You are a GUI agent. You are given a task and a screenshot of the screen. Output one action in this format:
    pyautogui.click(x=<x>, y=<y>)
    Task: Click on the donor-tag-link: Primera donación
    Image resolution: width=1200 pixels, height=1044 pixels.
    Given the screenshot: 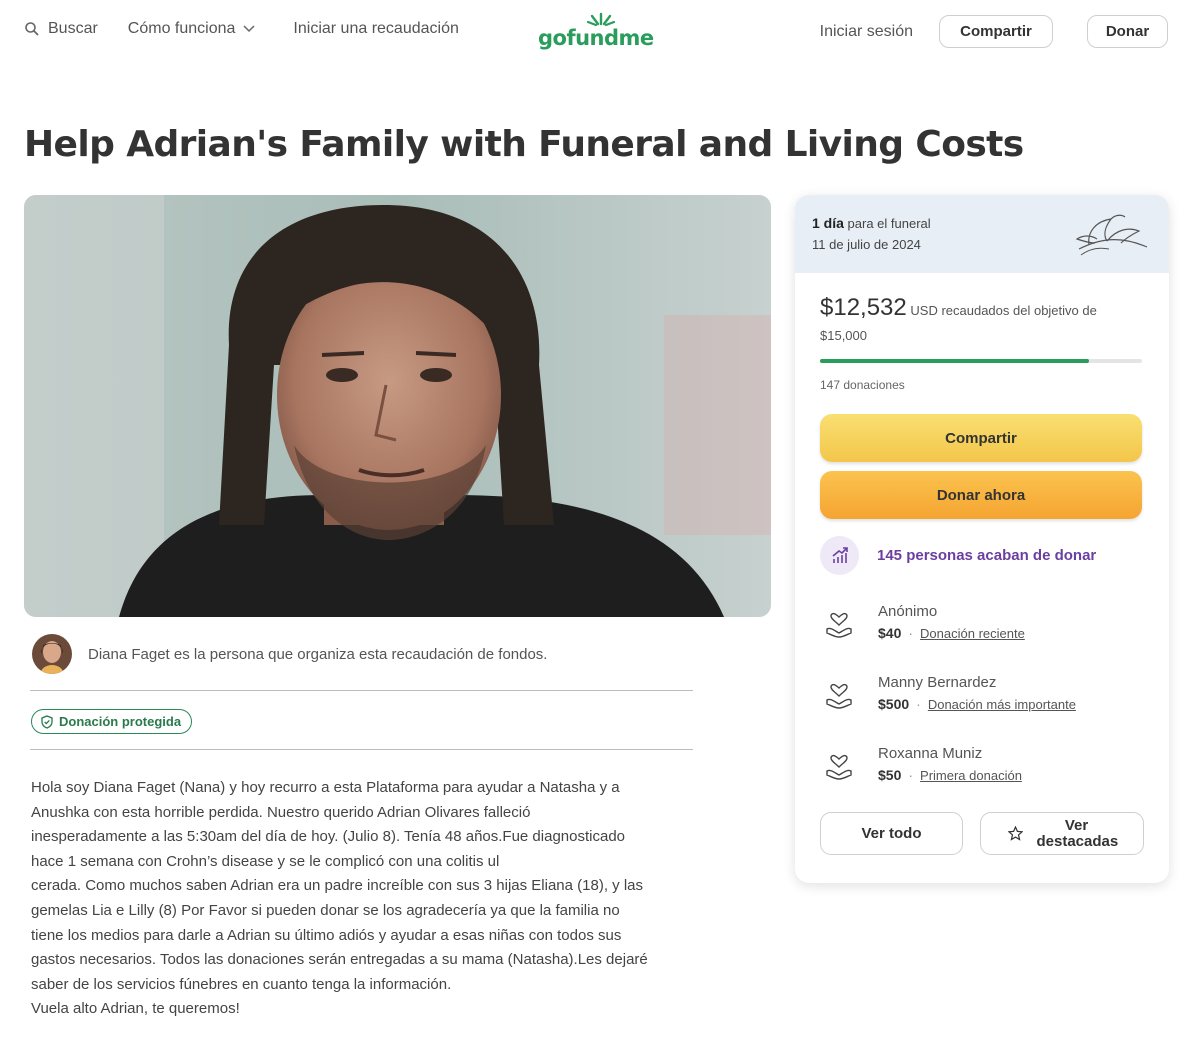 What is the action you would take?
    pyautogui.click(x=971, y=775)
    